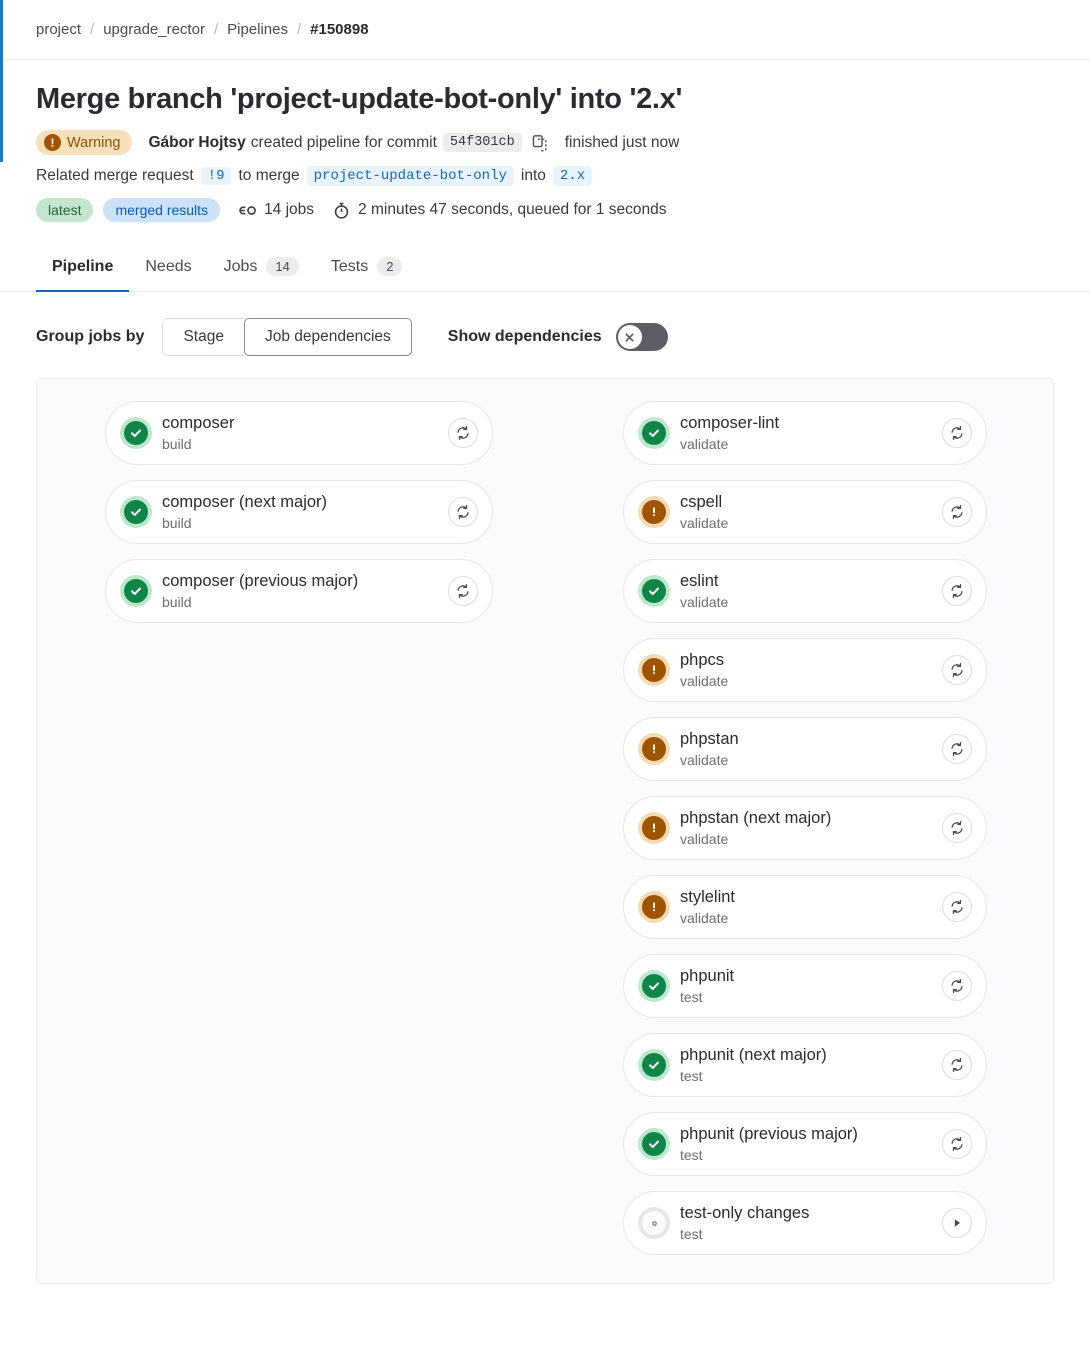 This screenshot has width=1090, height=1356. What do you see at coordinates (701, 501) in the screenshot?
I see `job-name: cspell` at bounding box center [701, 501].